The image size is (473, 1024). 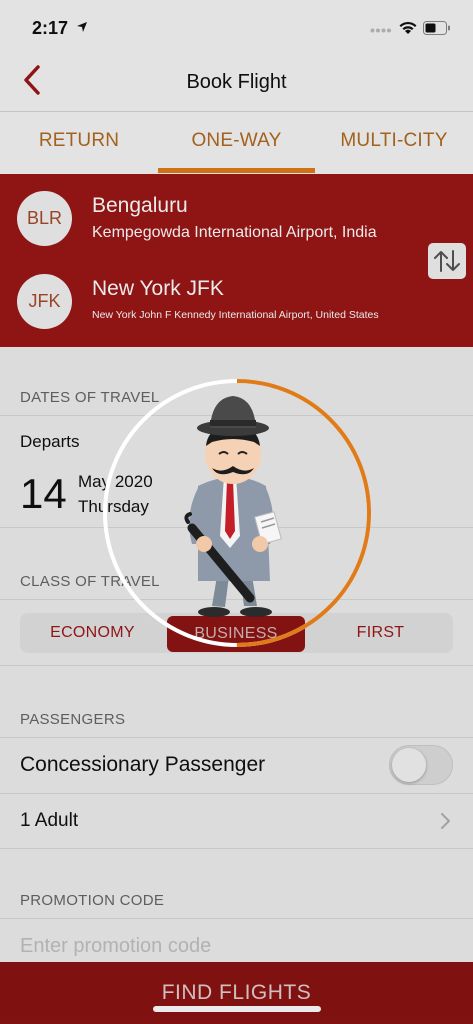 I want to click on origin-city: Bengaluru, so click(x=140, y=206).